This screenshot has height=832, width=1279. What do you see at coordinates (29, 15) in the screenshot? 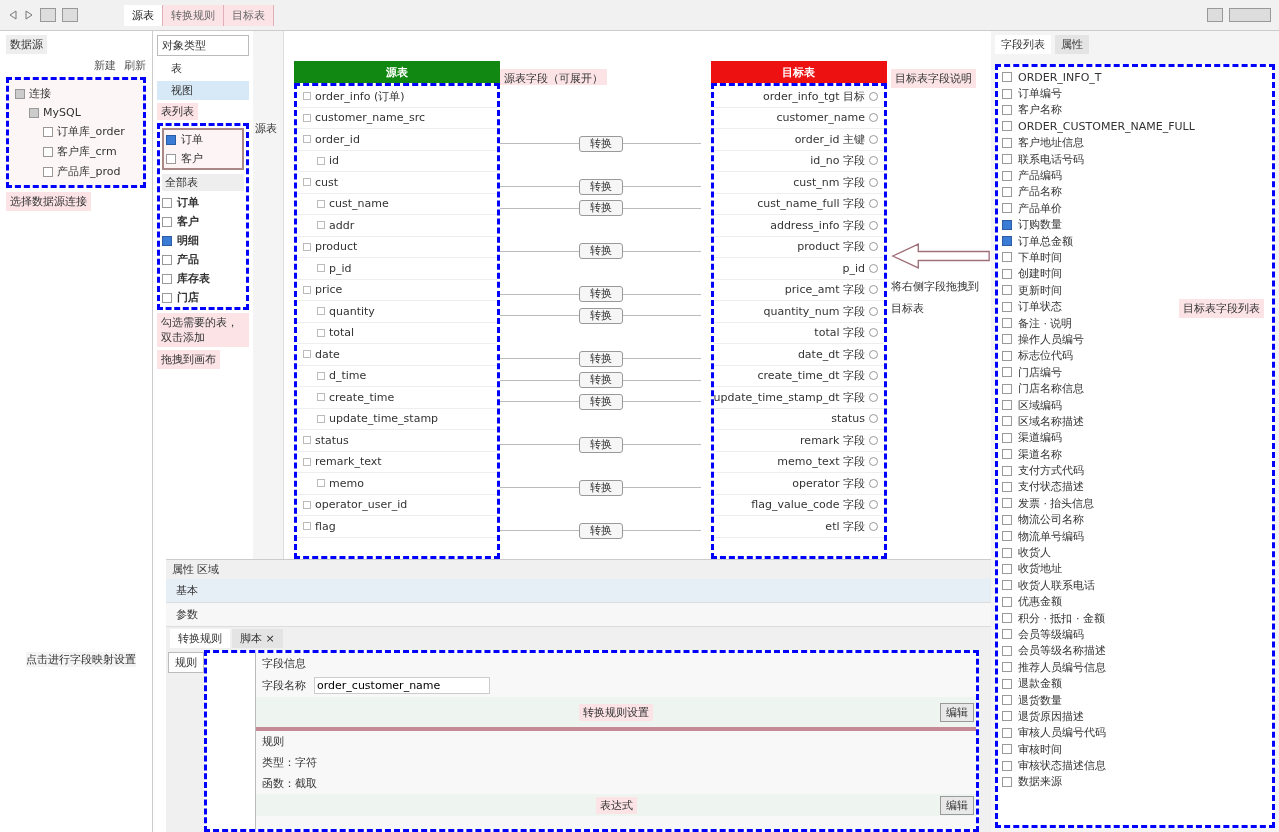
I see `forward-icon` at bounding box center [29, 15].